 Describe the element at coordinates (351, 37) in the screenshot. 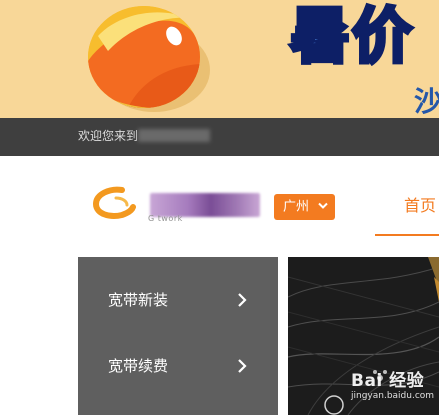

I see `banner-headline: 暑价` at that location.